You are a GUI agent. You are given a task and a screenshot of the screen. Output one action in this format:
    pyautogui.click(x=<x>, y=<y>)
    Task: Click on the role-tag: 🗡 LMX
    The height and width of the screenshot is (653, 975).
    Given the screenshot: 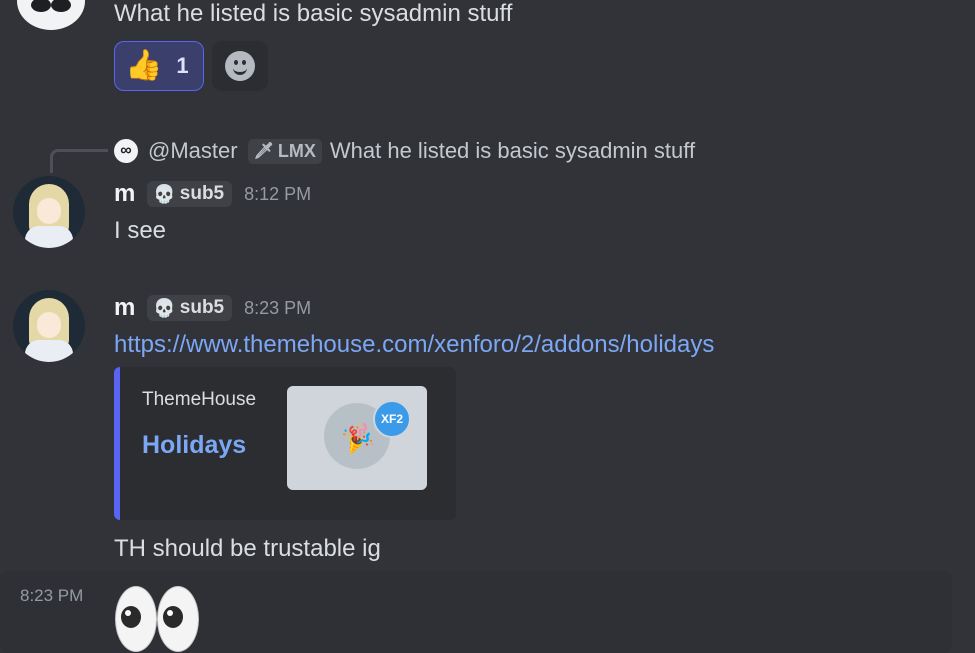 What is the action you would take?
    pyautogui.click(x=284, y=151)
    